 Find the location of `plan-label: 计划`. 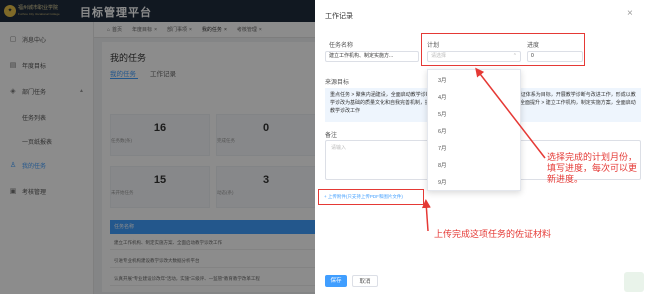

plan-label: 计划 is located at coordinates (433, 46).